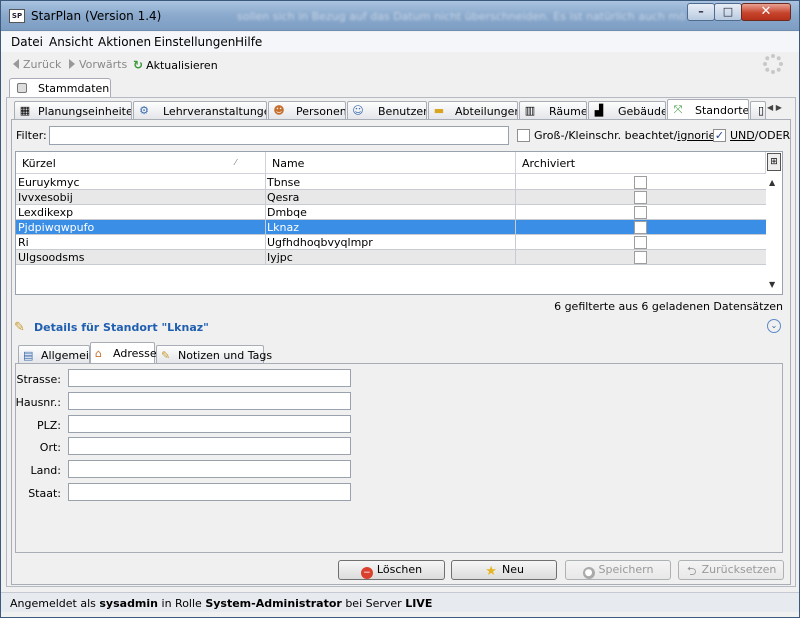 The width and height of the screenshot is (800, 618). What do you see at coordinates (60, 88) in the screenshot?
I see `tab-stammdaten: Stammdaten` at bounding box center [60, 88].